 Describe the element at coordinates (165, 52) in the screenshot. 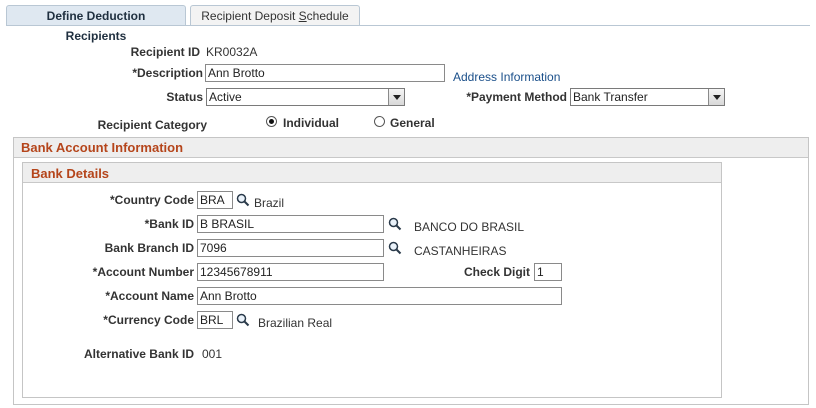

I see `recipient-id-label: Recipient ID` at that location.